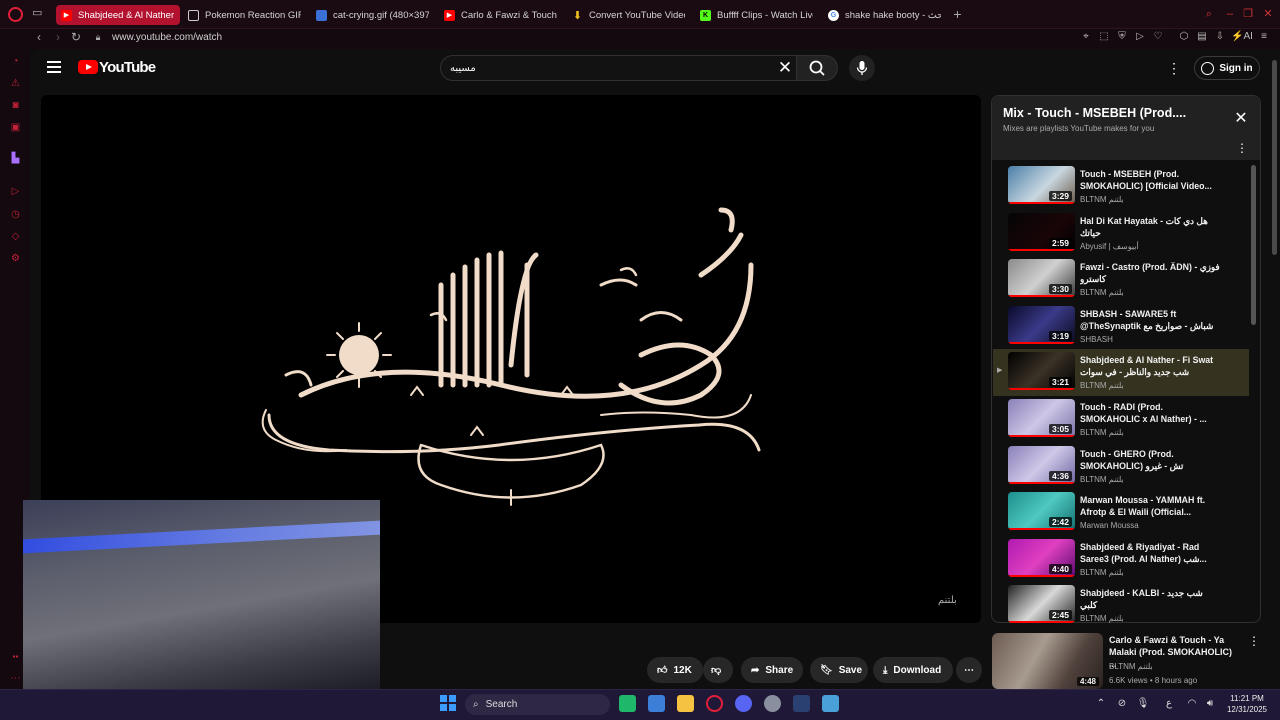  Describe the element at coordinates (15, 83) in the screenshot. I see `extension-icon: ⚠` at that location.